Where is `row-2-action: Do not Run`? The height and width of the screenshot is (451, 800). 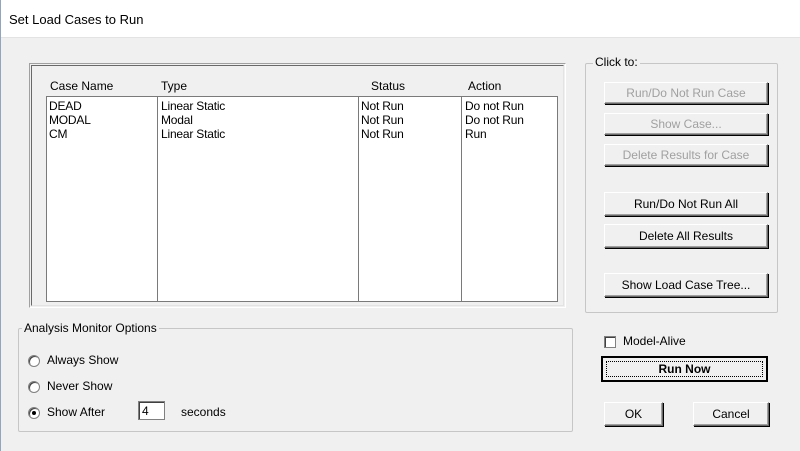 row-2-action: Do not Run is located at coordinates (494, 120).